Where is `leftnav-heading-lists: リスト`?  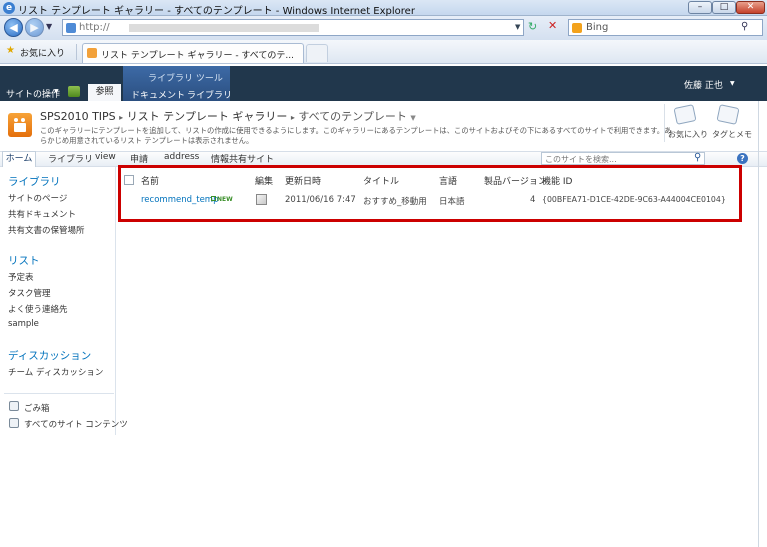 leftnav-heading-lists: リスト is located at coordinates (24, 260).